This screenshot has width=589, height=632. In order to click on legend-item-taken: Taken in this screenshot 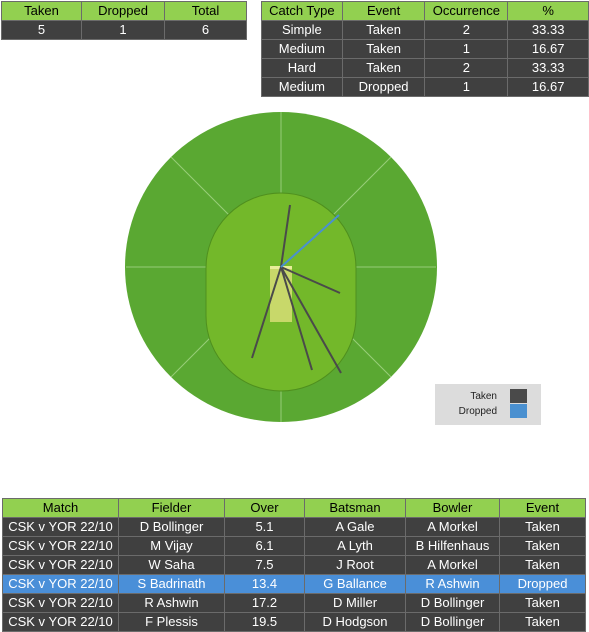, I will do `click(488, 397)`.